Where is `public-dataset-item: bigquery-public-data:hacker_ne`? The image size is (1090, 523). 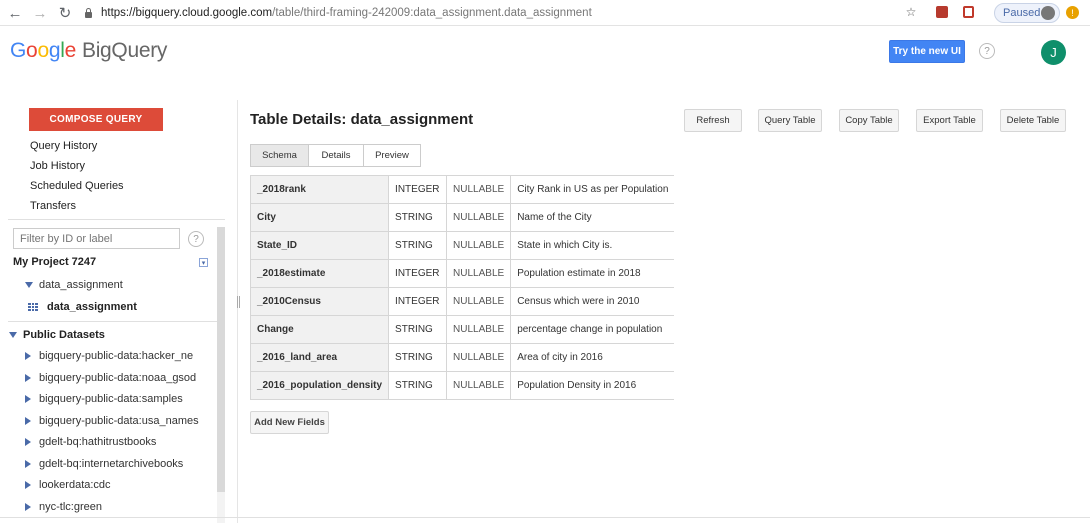
public-dataset-item: bigquery-public-data:hacker_ne is located at coordinates (109, 356).